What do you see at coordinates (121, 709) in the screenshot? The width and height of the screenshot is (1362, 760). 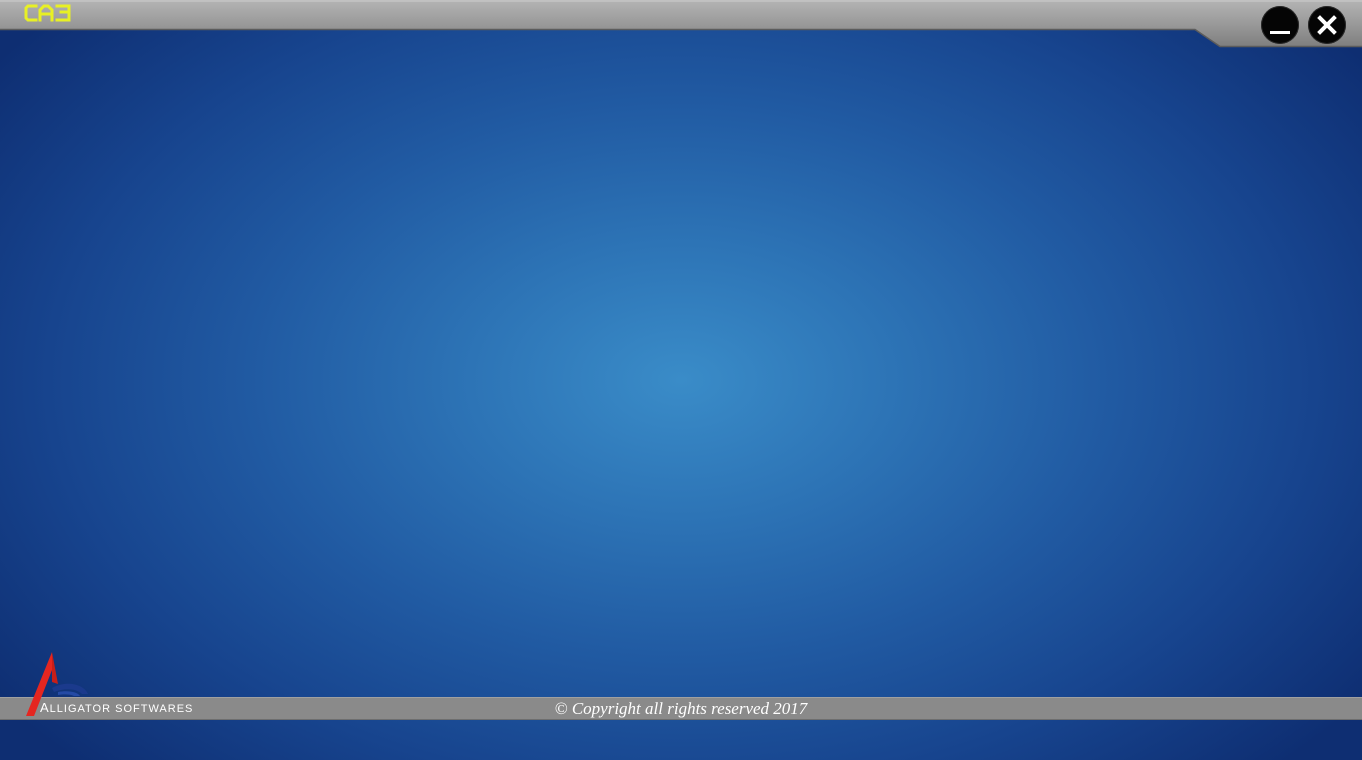 I see `company-name-rest: LLIGATOR SOFTWARES` at bounding box center [121, 709].